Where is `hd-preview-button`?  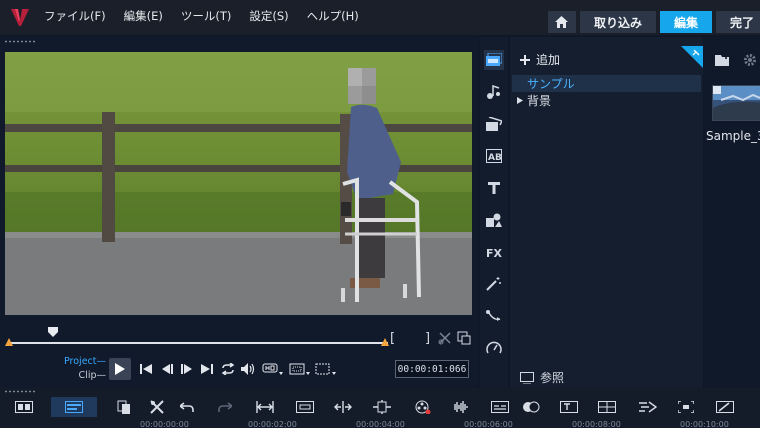
hd-preview-button is located at coordinates (273, 369).